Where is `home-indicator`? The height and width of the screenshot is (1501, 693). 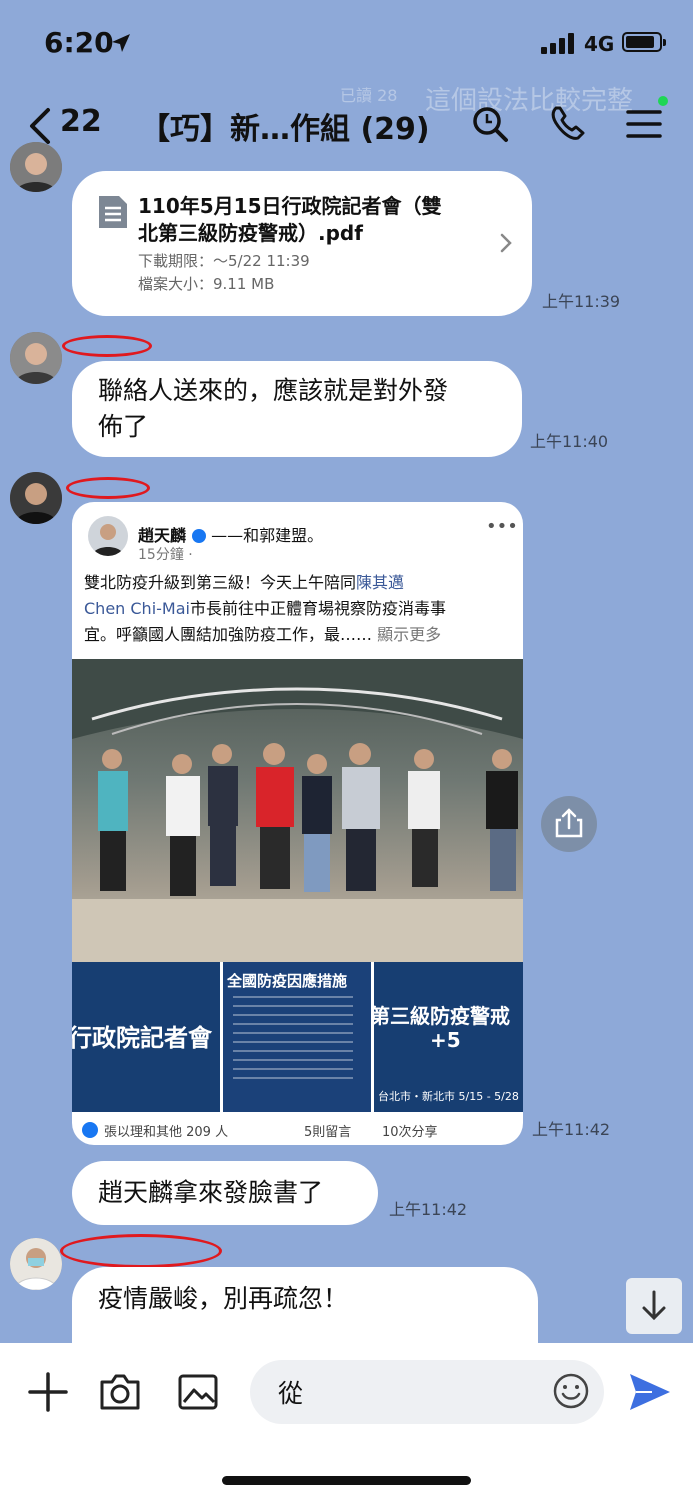
home-indicator is located at coordinates (346, 1480).